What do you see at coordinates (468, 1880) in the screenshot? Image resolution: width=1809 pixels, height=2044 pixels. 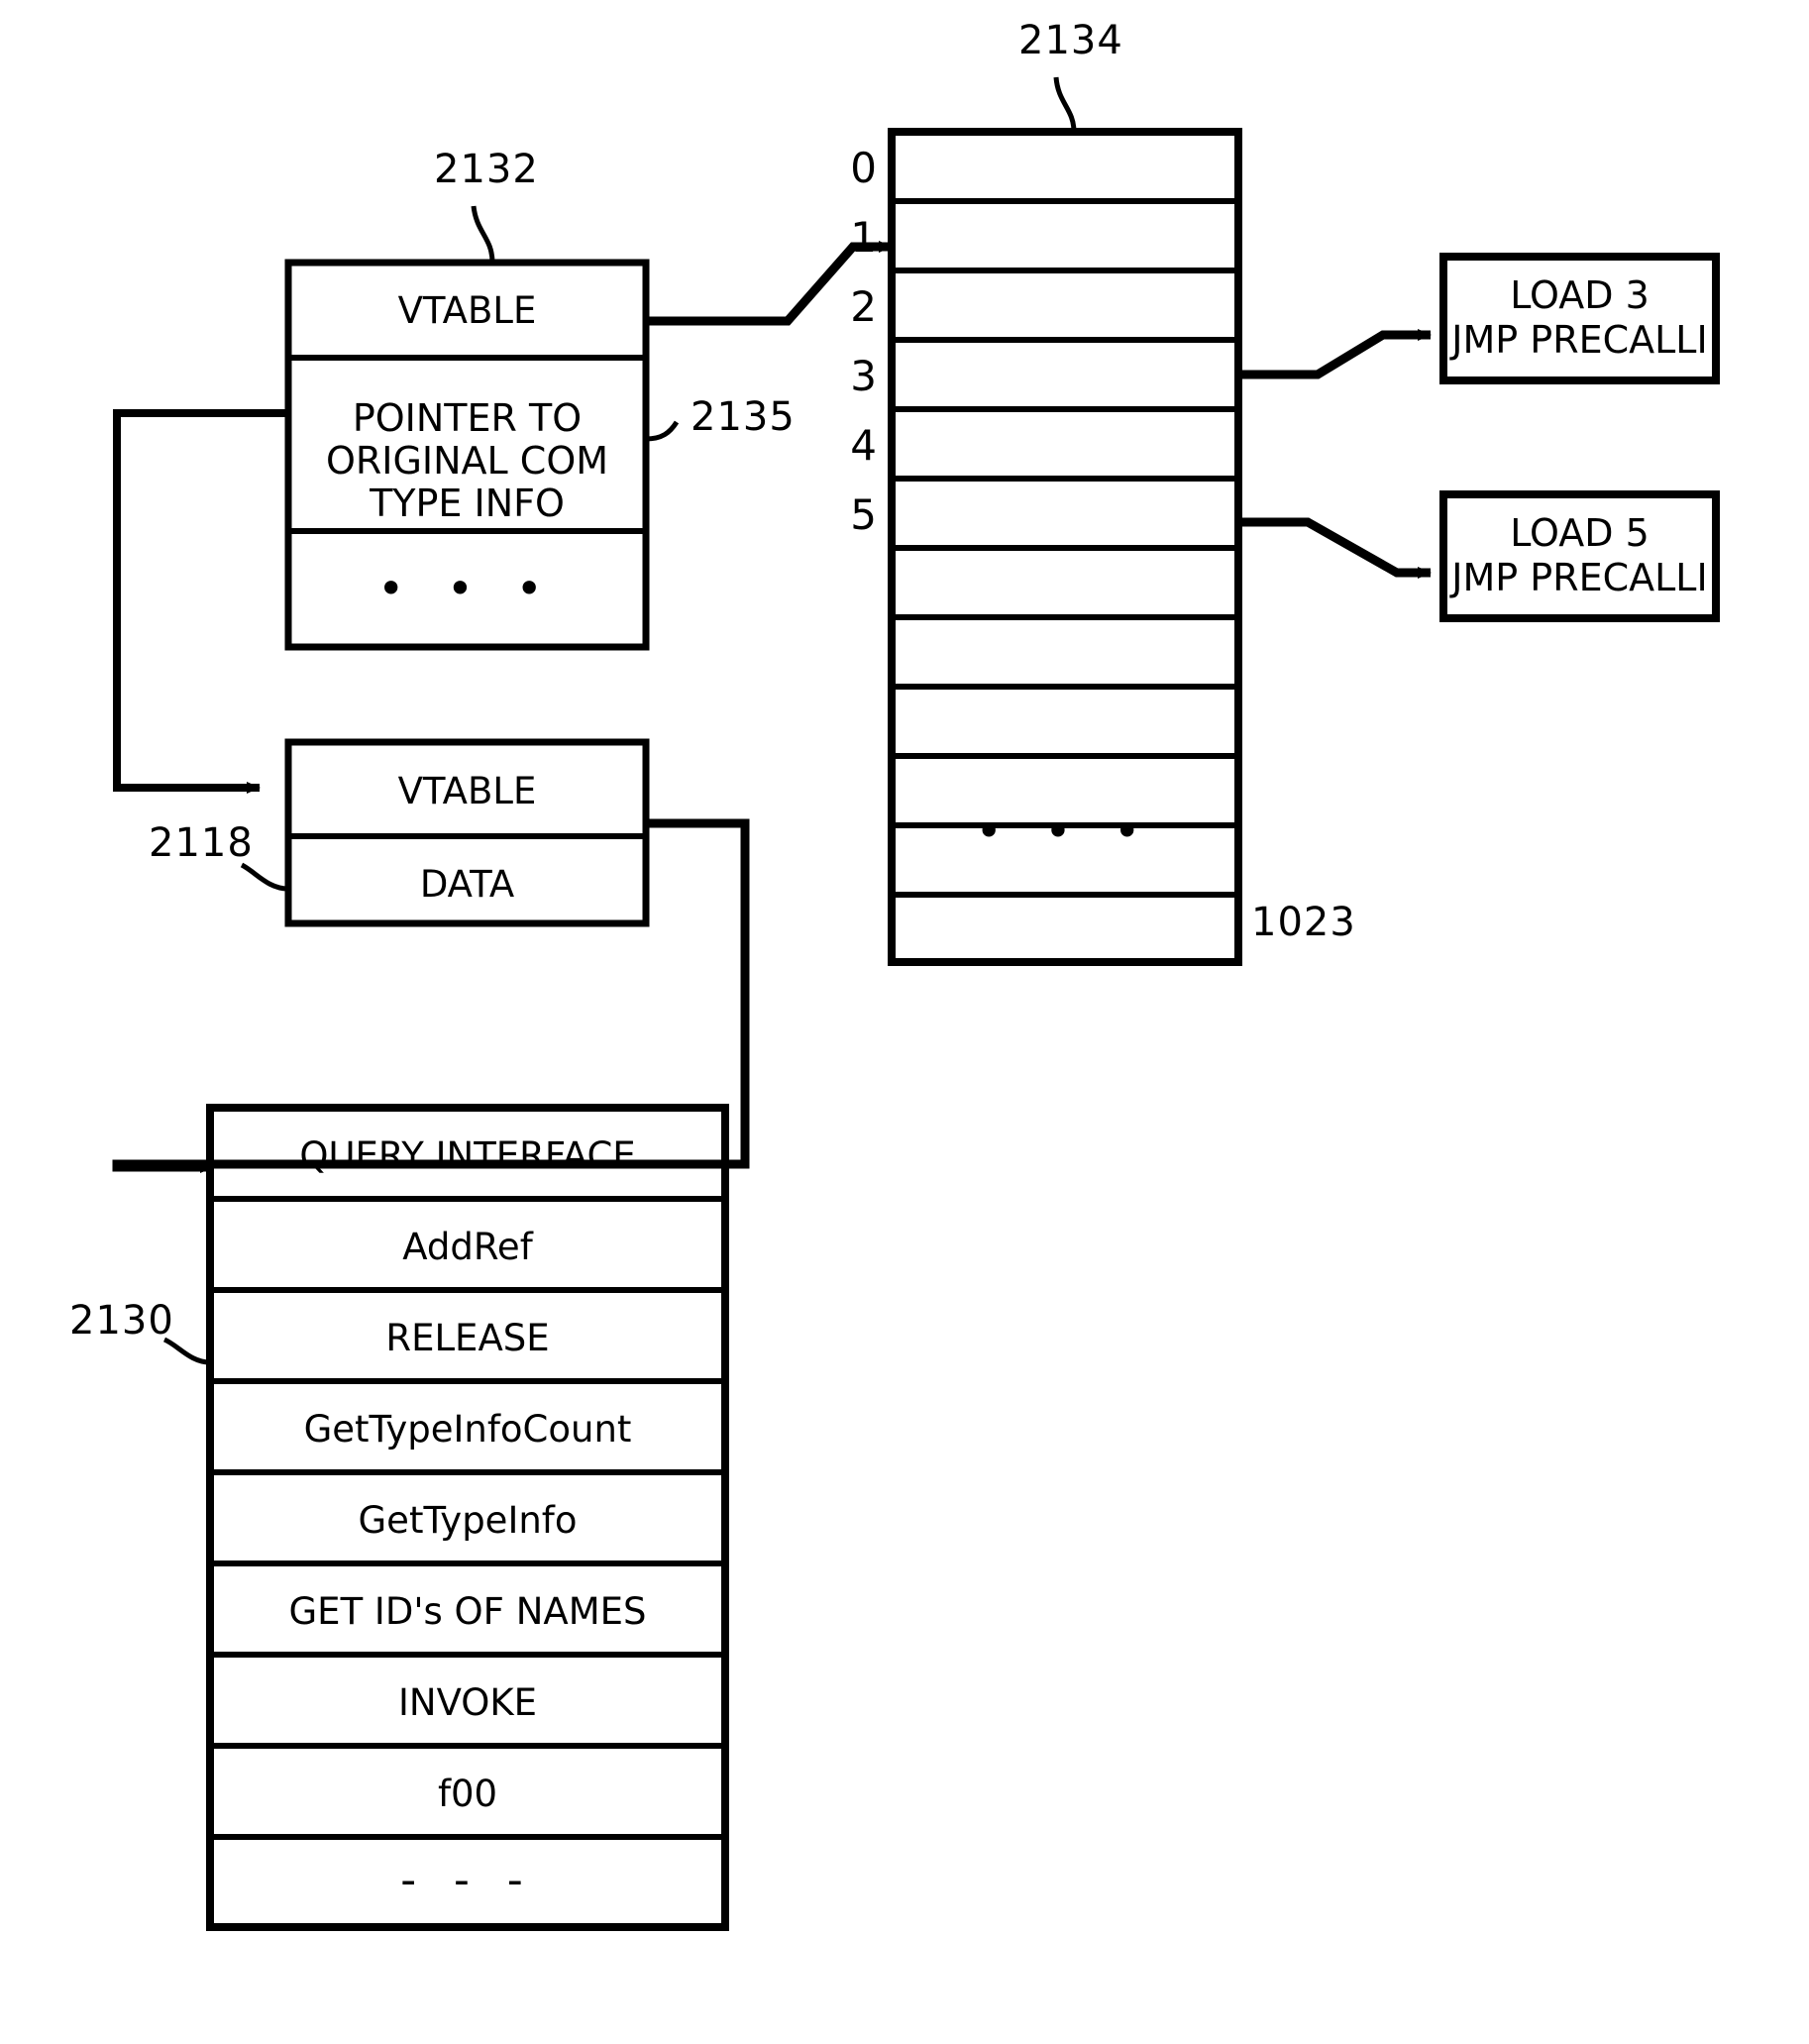 I see `method-row-continuation: - - -` at bounding box center [468, 1880].